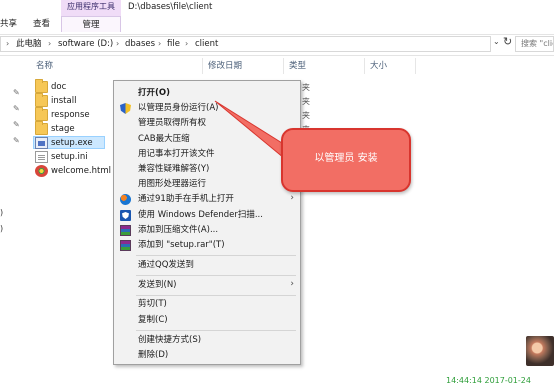 The width and height of the screenshot is (554, 388). Describe the element at coordinates (378, 66) in the screenshot. I see `column-header-size: 大小` at that location.